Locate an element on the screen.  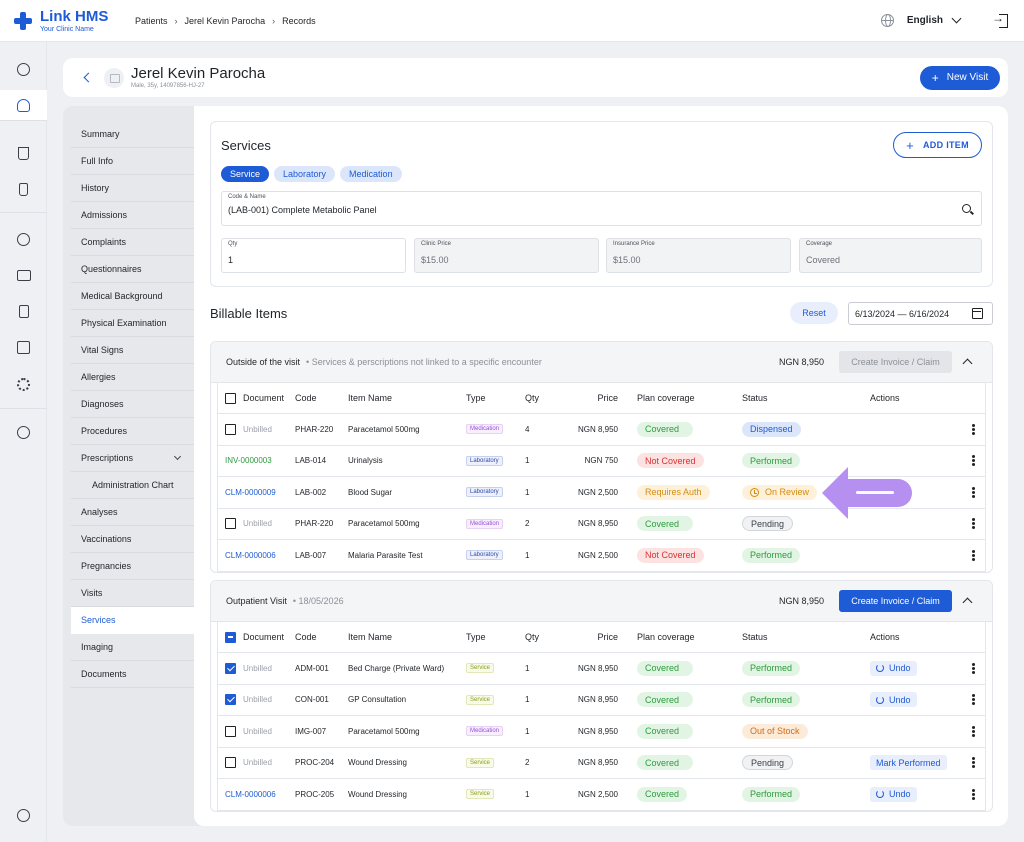
subnav-item-summary: Summary is located at coordinates (132, 134).